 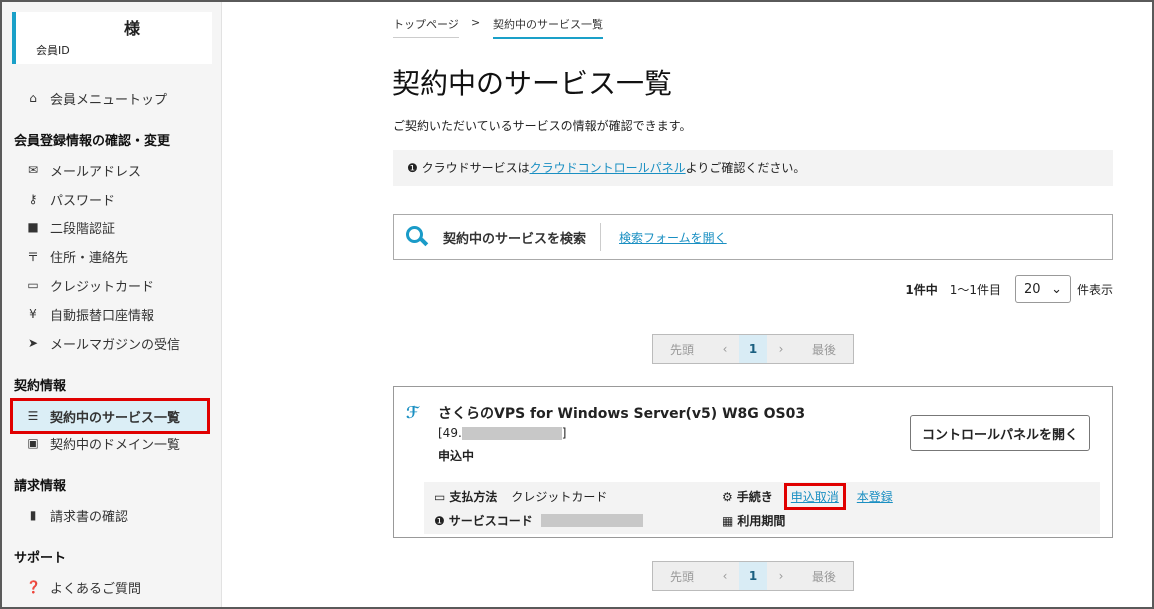 What do you see at coordinates (622, 414) in the screenshot?
I see `service-name: さくらのVPS for Windows Server(v5) W8G OS03` at bounding box center [622, 414].